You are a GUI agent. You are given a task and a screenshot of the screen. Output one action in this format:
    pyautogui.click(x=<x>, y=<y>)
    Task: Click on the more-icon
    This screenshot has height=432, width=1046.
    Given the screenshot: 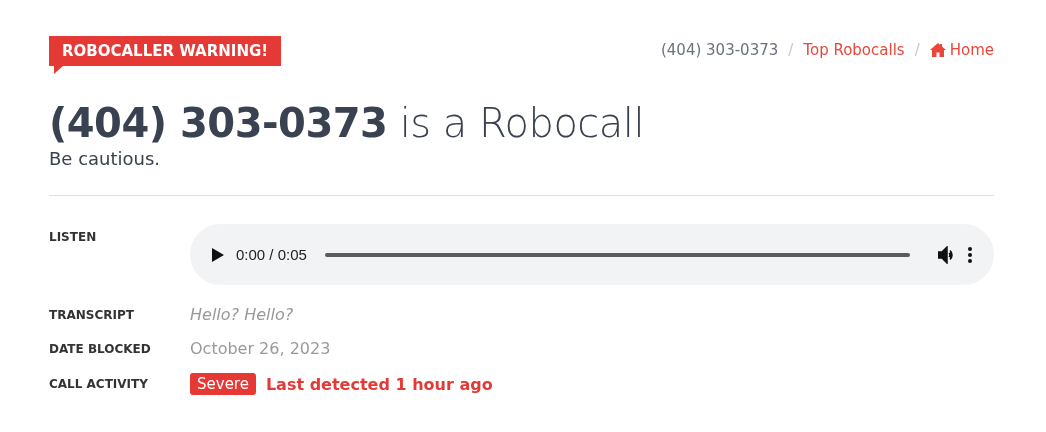 What is the action you would take?
    pyautogui.click(x=970, y=254)
    